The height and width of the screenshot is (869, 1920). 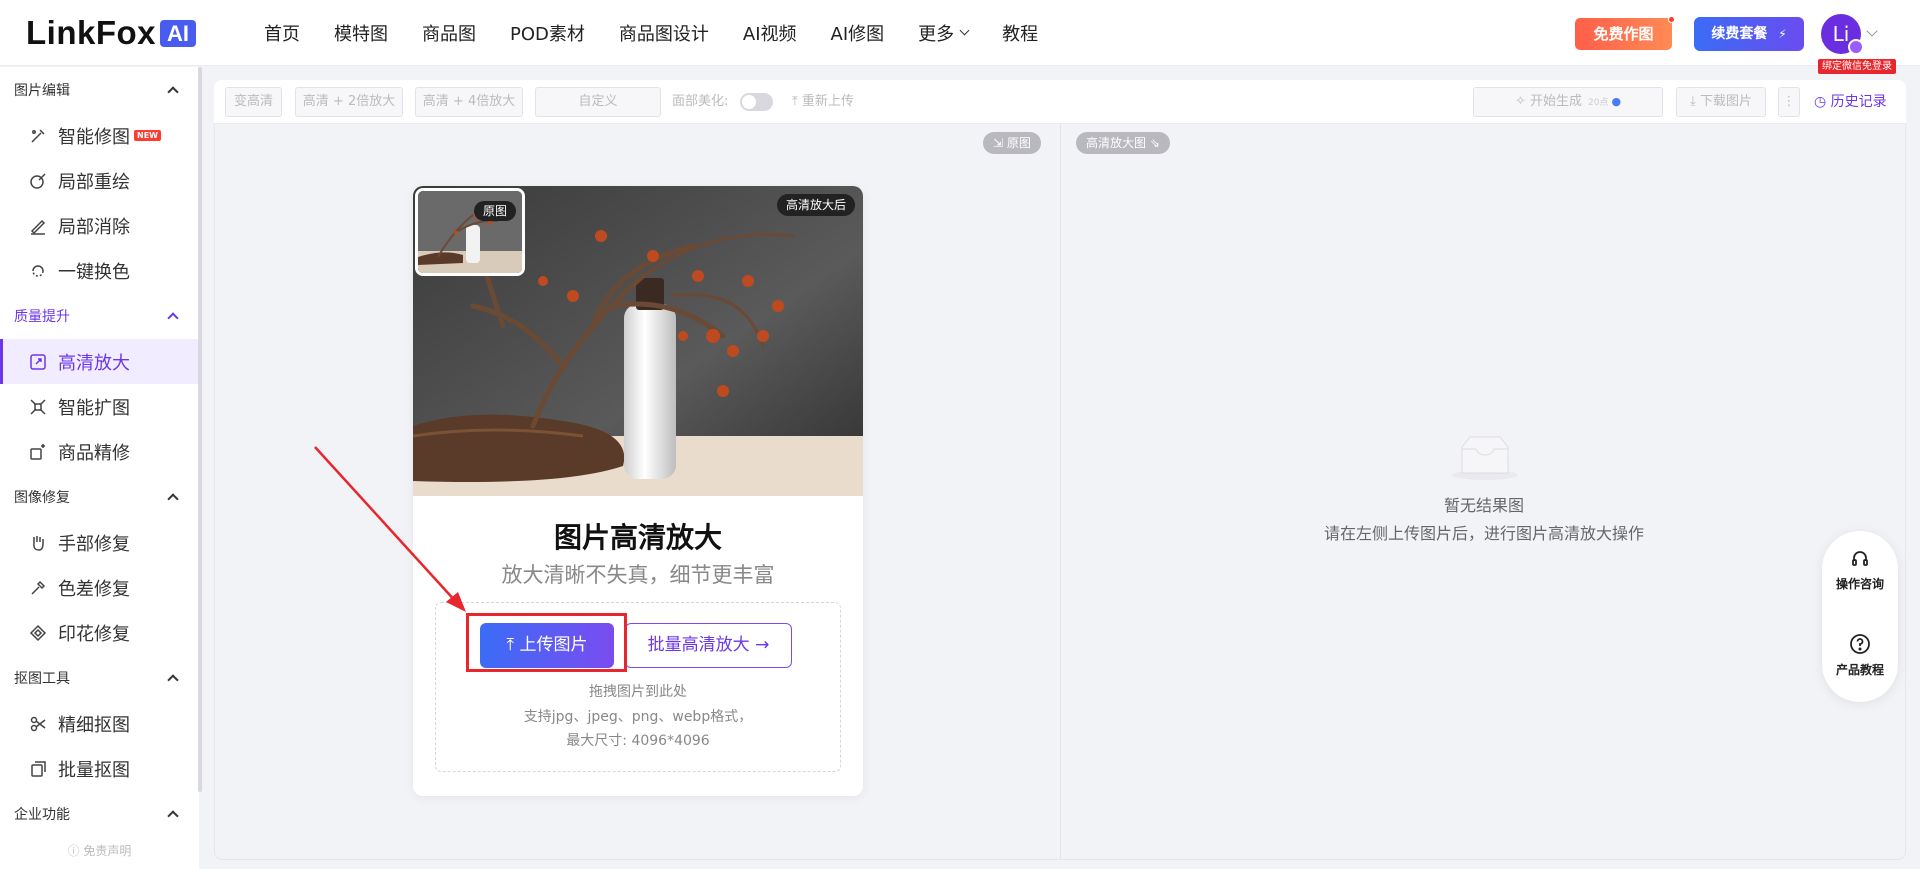 What do you see at coordinates (91, 32) in the screenshot?
I see `brand-name: LinkFox` at bounding box center [91, 32].